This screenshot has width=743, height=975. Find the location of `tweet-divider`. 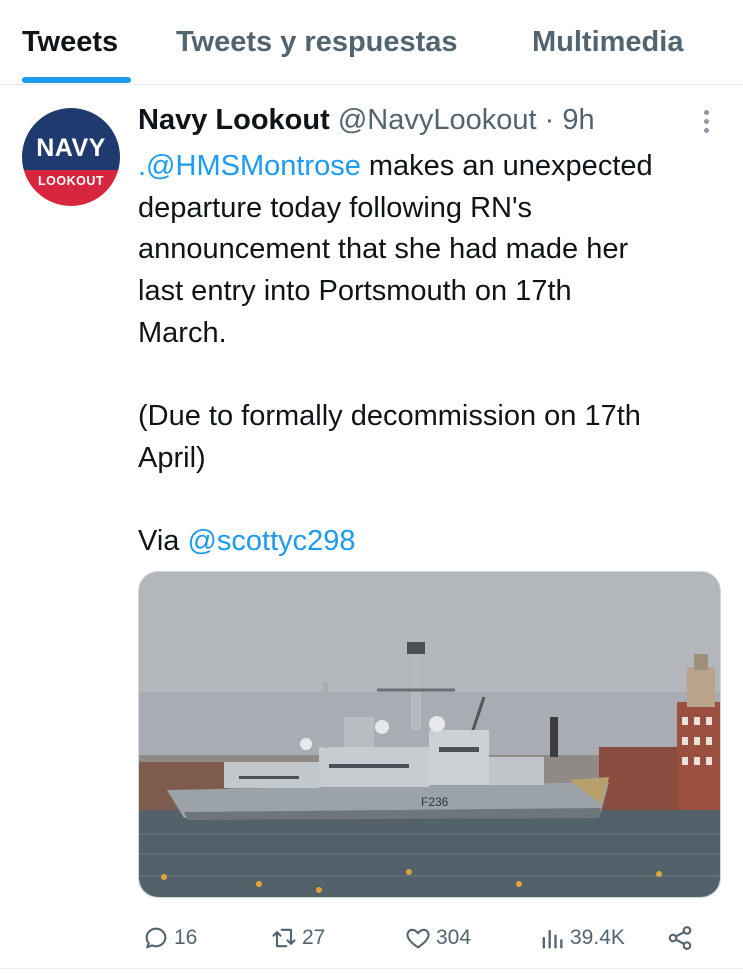

tweet-divider is located at coordinates (371, 968).